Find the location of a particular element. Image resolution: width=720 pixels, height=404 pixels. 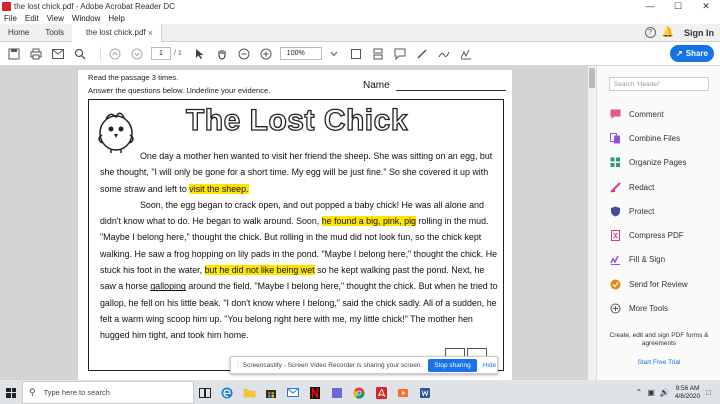

tab-document-label: the lost chick.pdf is located at coordinates (116, 32).